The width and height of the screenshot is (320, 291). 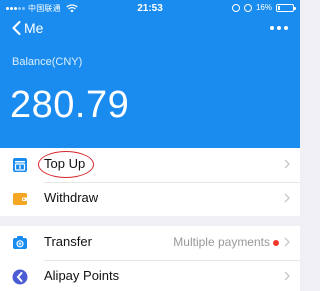 What do you see at coordinates (20, 277) in the screenshot?
I see `points-icon` at bounding box center [20, 277].